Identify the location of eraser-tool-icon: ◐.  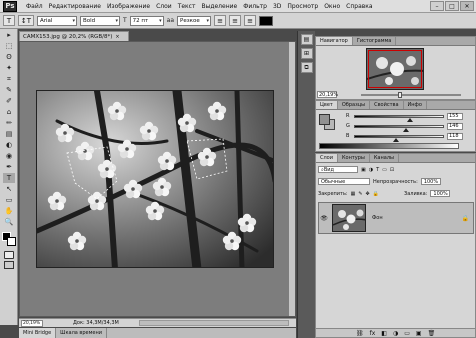
(9, 145).